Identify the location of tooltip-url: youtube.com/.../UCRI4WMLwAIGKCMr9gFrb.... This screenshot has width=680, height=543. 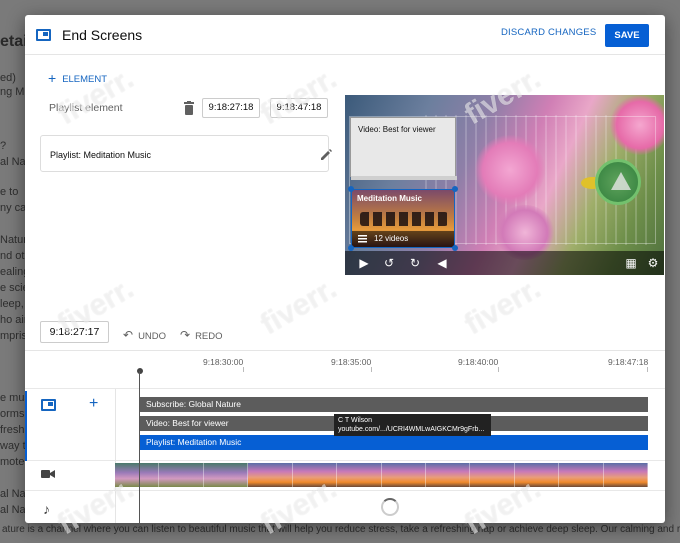
(411, 429).